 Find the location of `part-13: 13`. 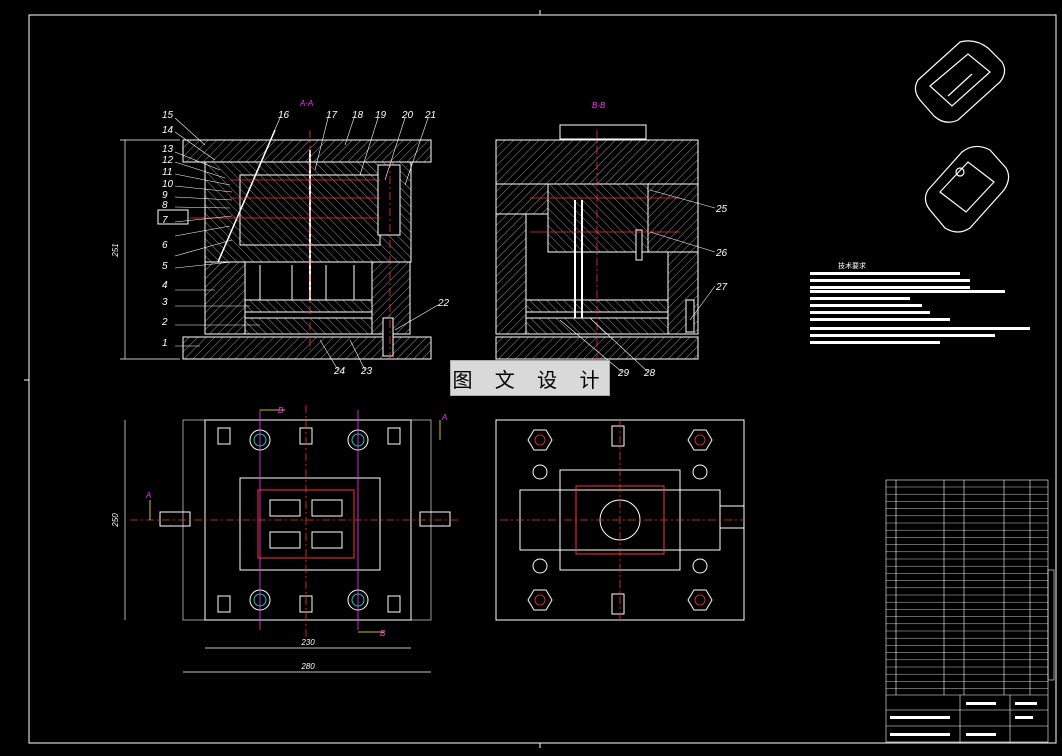

part-13: 13 is located at coordinates (168, 149).